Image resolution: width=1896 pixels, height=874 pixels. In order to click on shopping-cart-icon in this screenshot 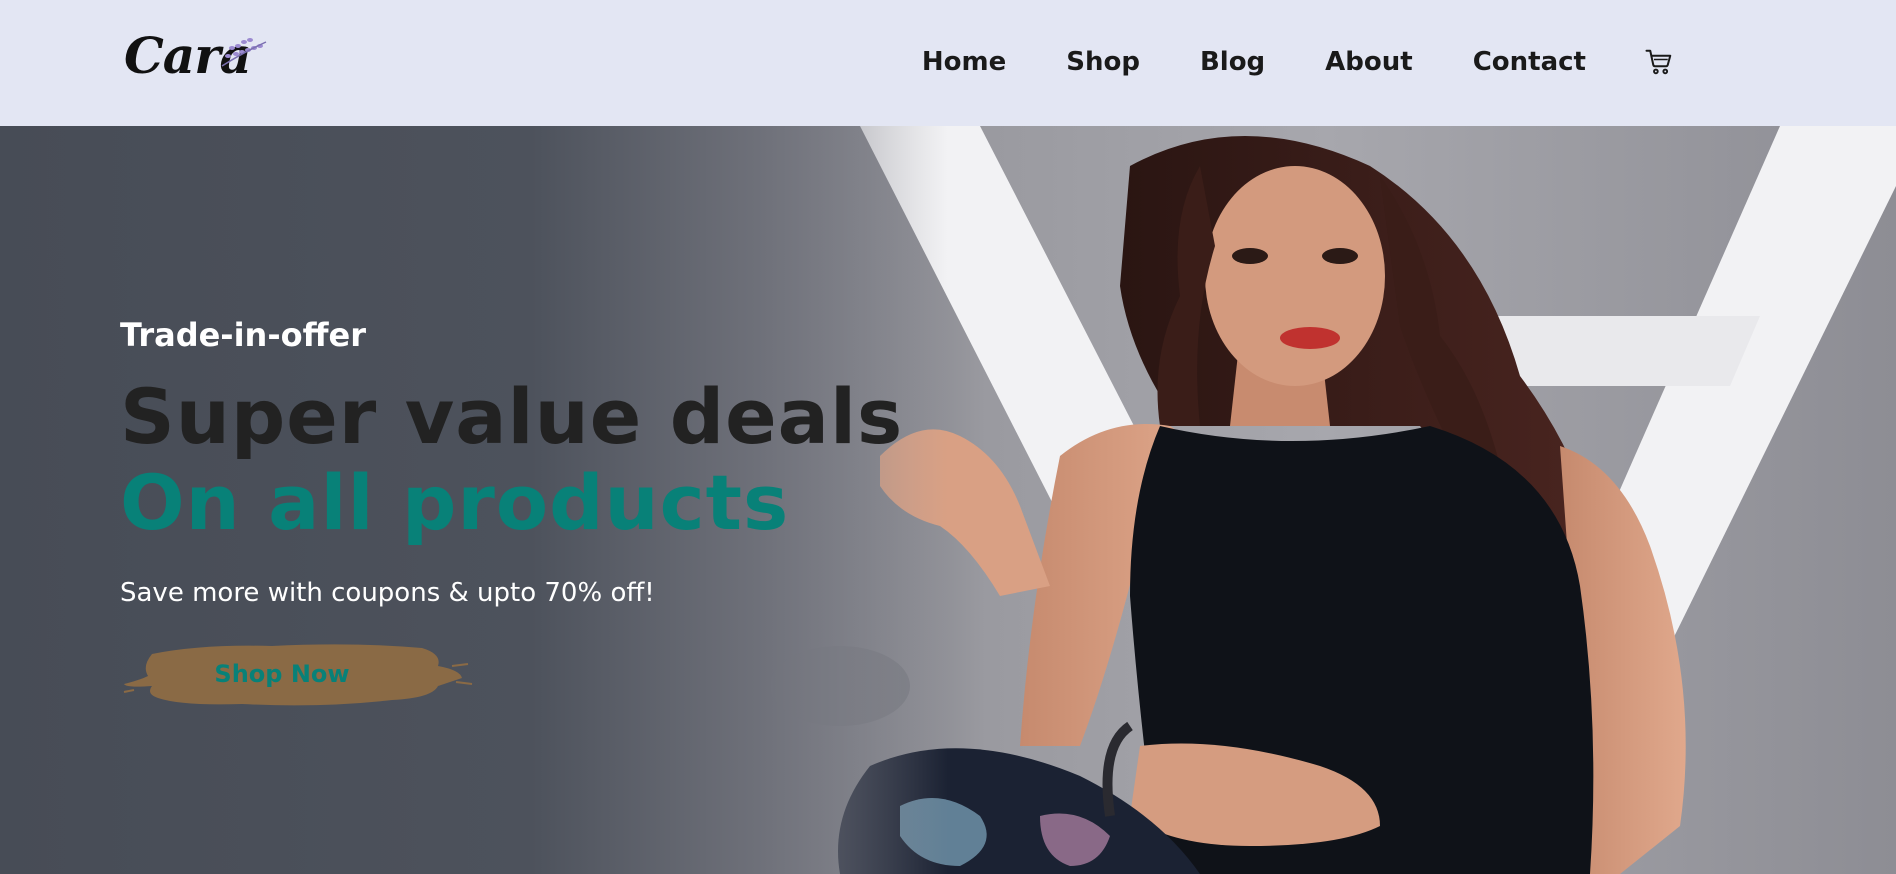, I will do `click(1659, 62)`.